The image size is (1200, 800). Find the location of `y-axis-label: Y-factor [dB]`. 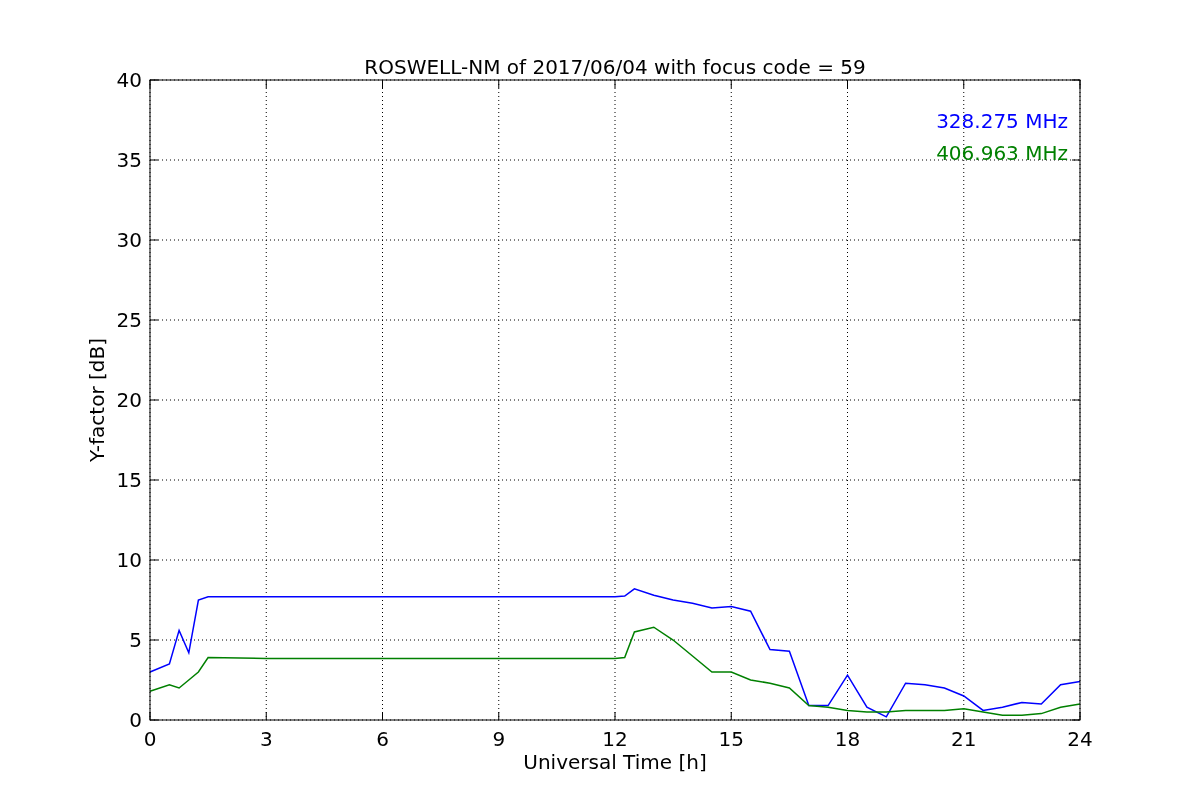

y-axis-label: Y-factor [dB] is located at coordinates (97, 400).